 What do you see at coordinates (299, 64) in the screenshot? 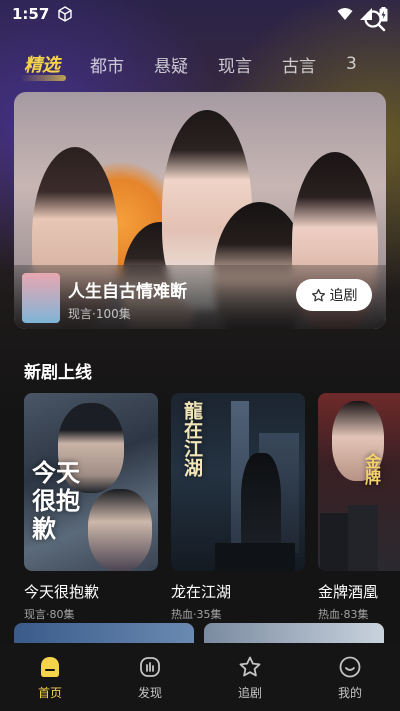
I see `tab-ancient-romance: 古言` at bounding box center [299, 64].